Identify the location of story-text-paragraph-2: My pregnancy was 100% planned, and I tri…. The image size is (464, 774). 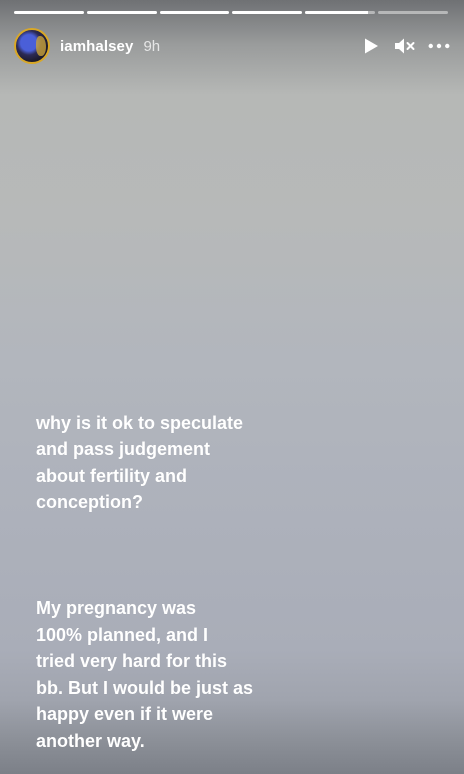
(145, 674).